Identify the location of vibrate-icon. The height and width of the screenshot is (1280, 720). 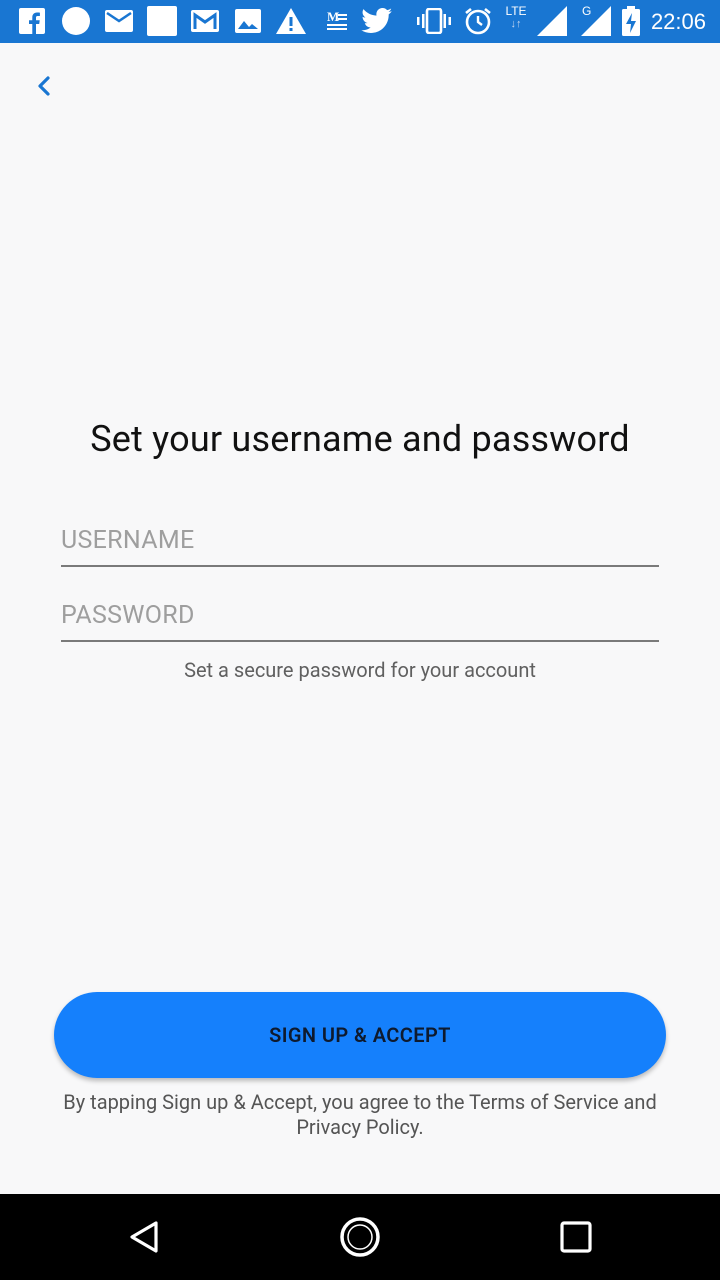
(434, 21).